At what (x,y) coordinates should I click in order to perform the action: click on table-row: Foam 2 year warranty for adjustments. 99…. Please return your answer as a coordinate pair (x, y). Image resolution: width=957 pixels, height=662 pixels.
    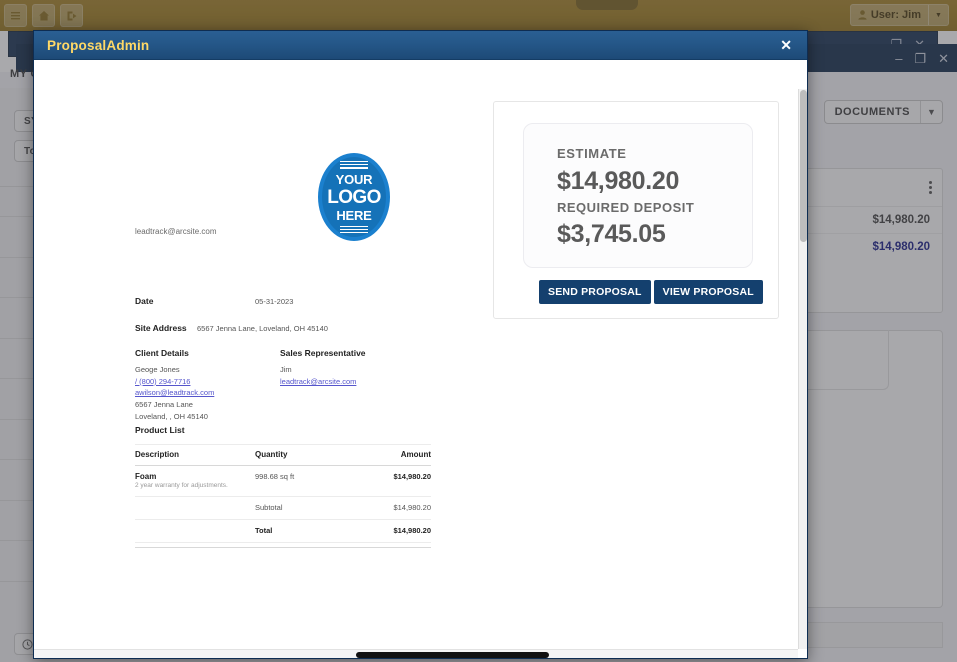
    Looking at the image, I should click on (283, 481).